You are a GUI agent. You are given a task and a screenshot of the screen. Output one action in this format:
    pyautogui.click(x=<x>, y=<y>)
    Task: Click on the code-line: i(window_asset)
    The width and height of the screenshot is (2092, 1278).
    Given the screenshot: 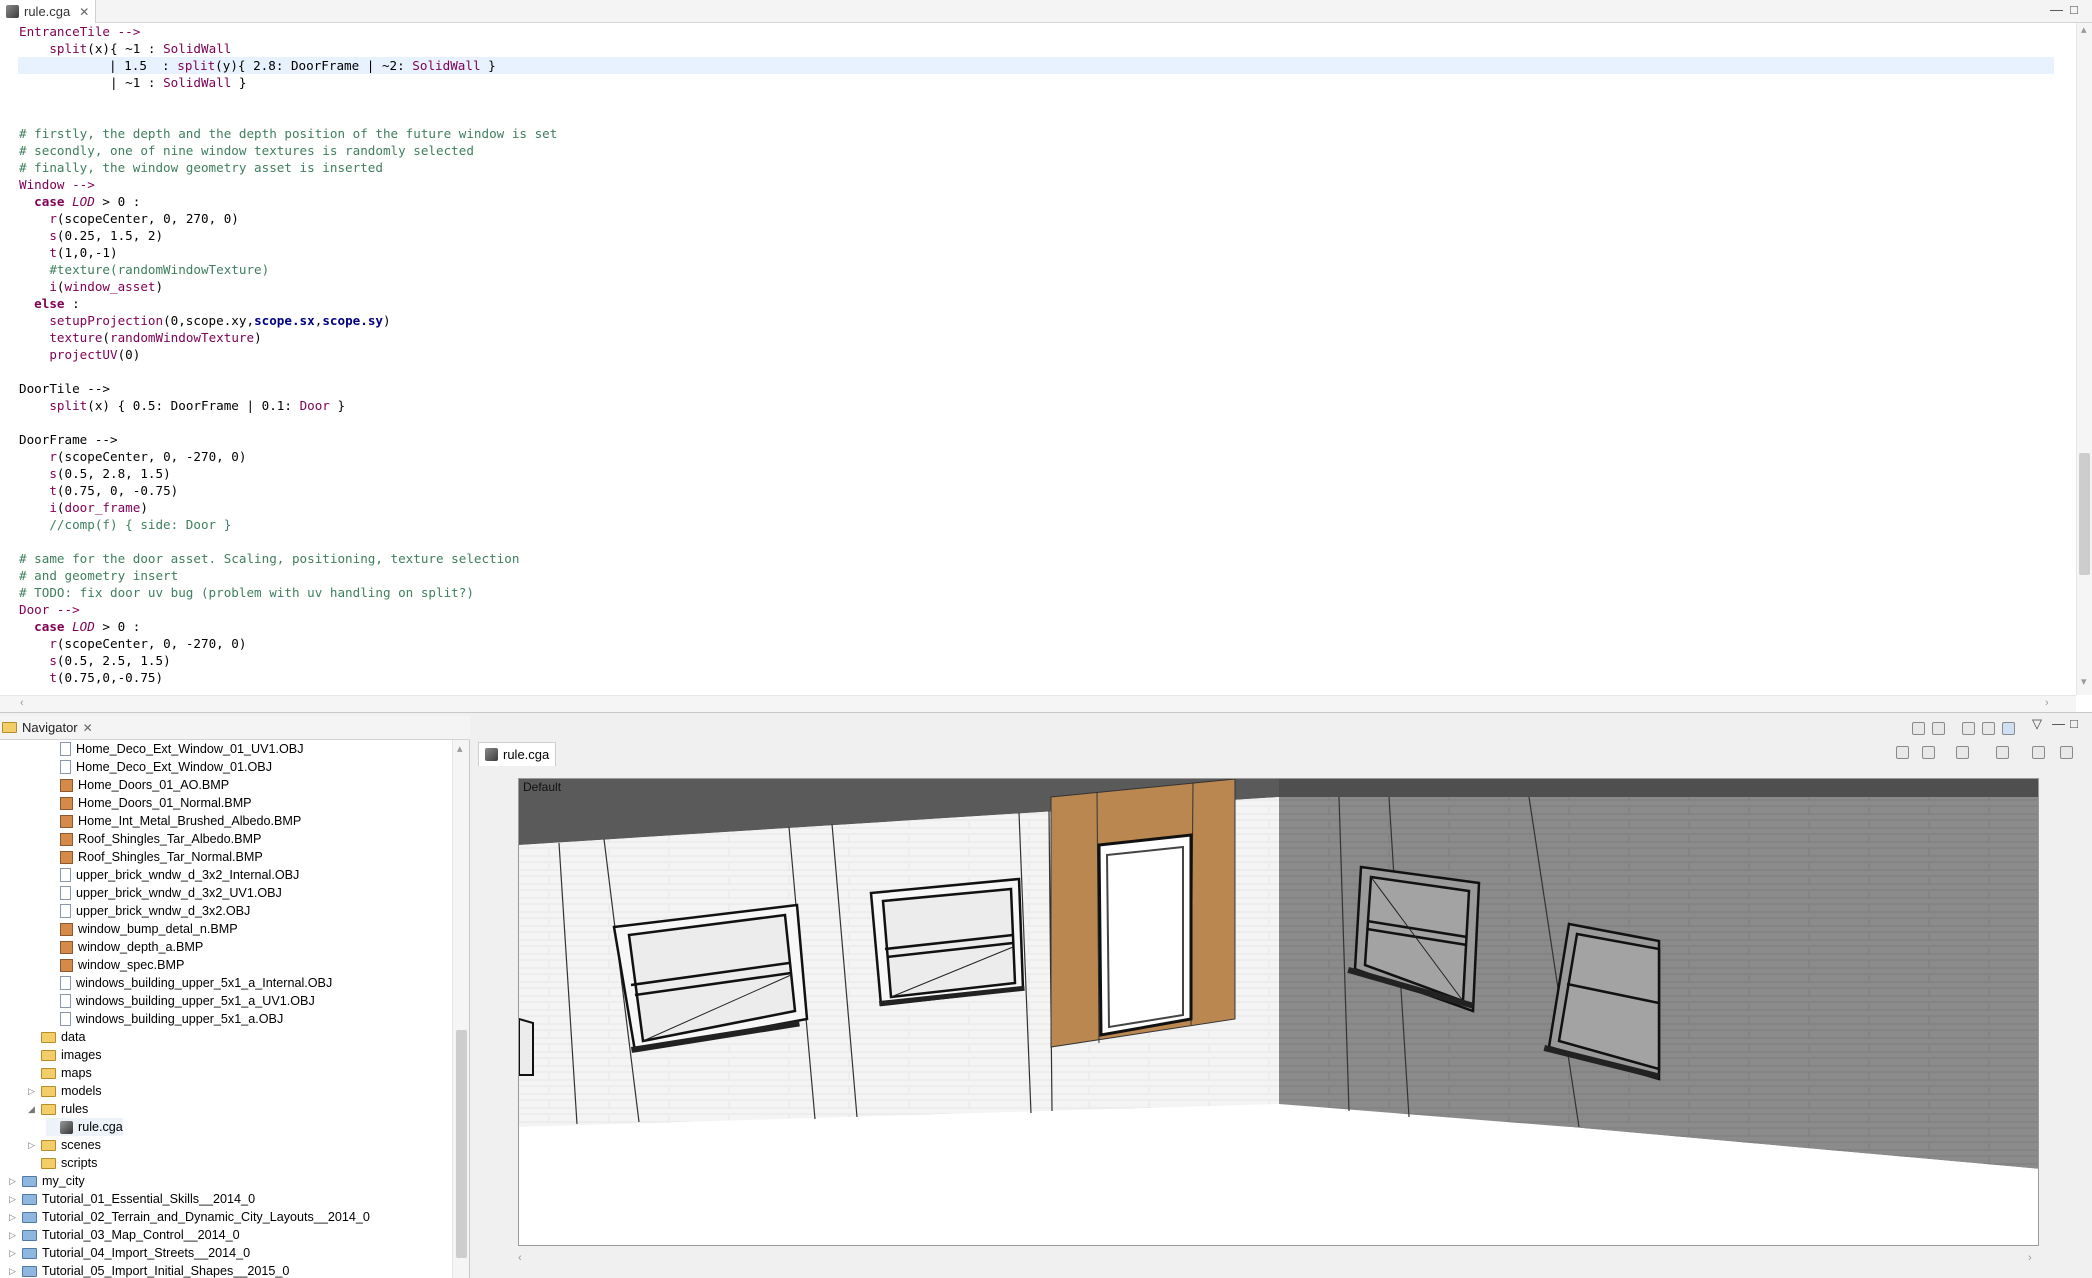 What is the action you would take?
    pyautogui.click(x=91, y=286)
    